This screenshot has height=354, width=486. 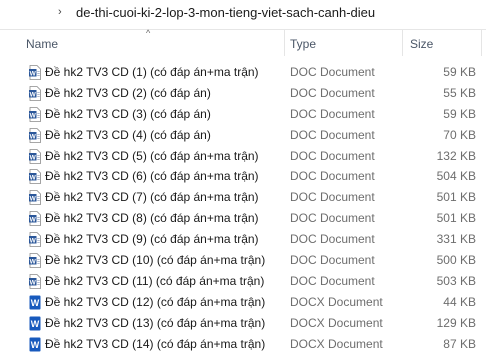 I want to click on column-header-size: Size, so click(x=421, y=44).